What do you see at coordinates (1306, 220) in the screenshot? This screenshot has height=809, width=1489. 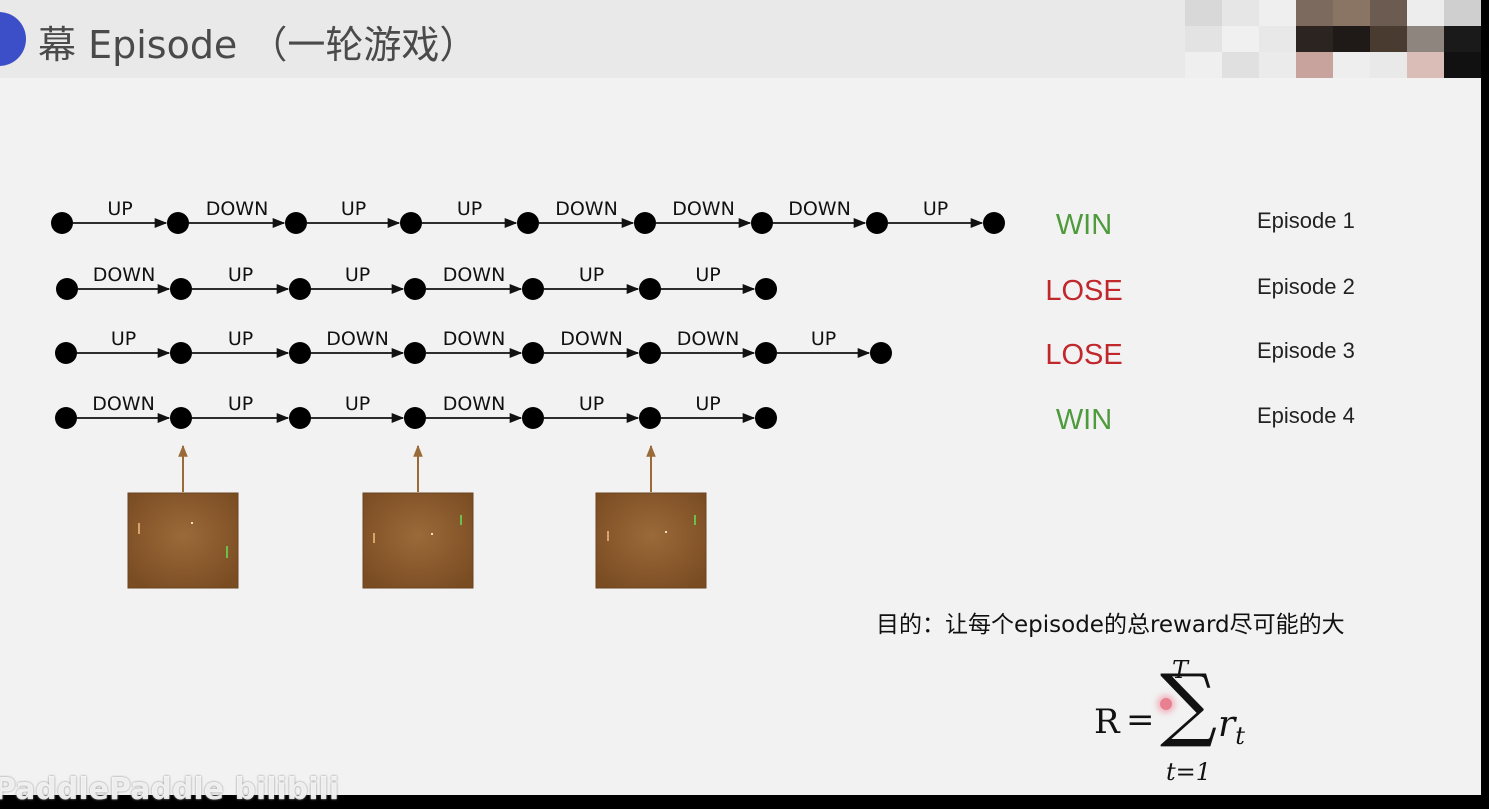 I see `episode-label: Episode 1` at bounding box center [1306, 220].